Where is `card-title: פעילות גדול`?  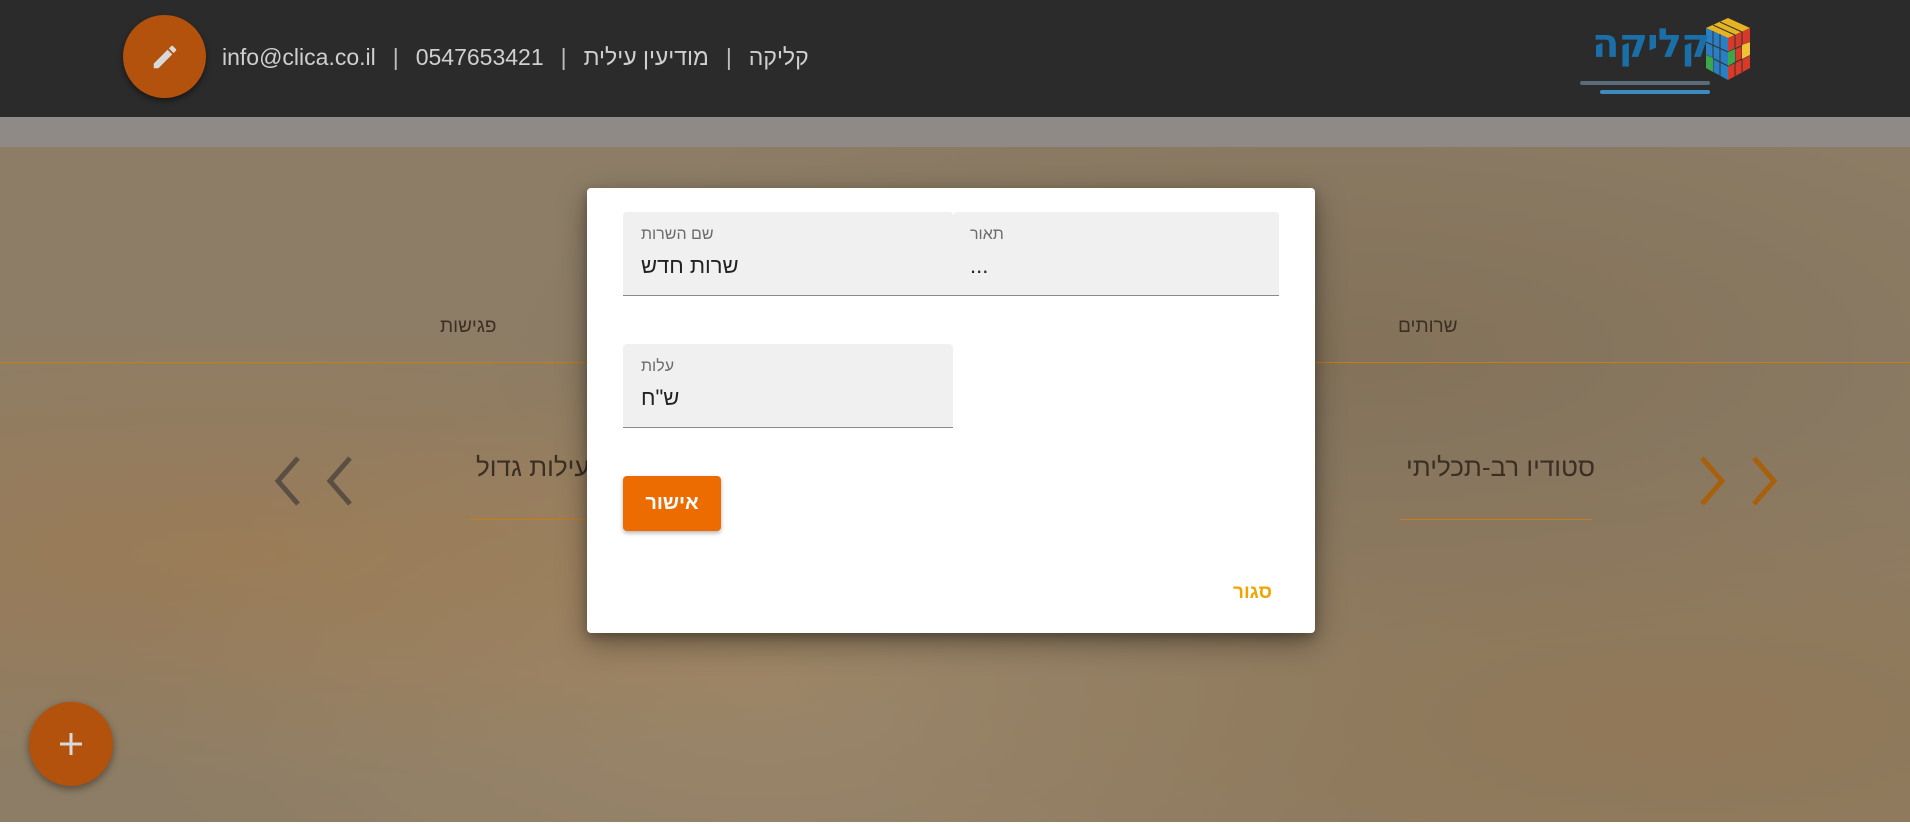 card-title: פעילות גדול is located at coordinates (541, 467).